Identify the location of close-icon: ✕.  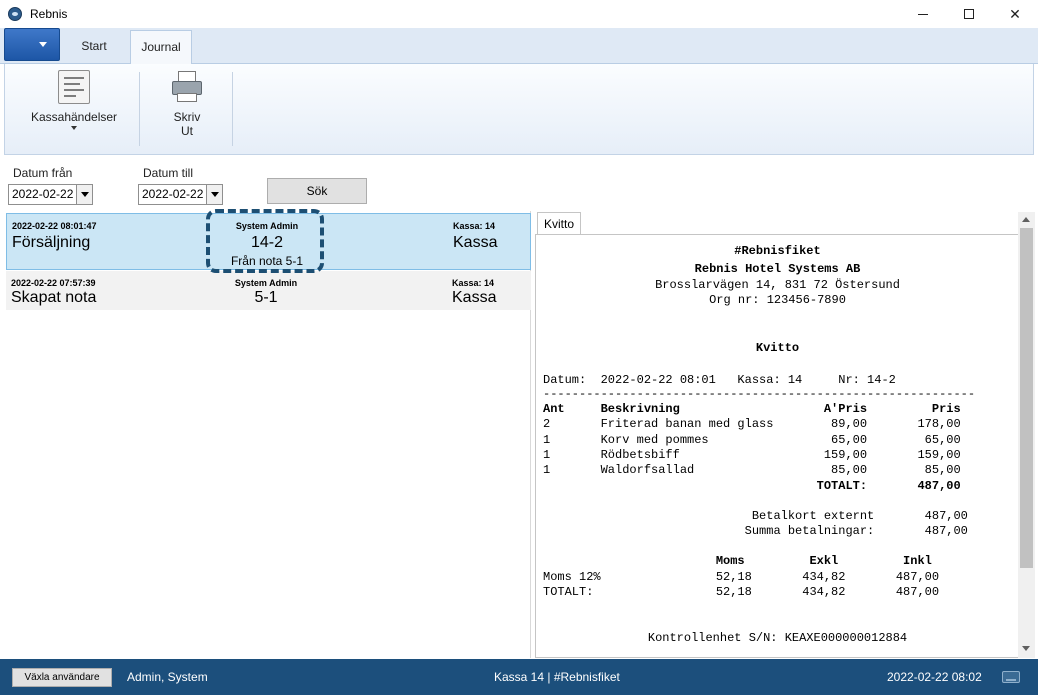
(1015, 13).